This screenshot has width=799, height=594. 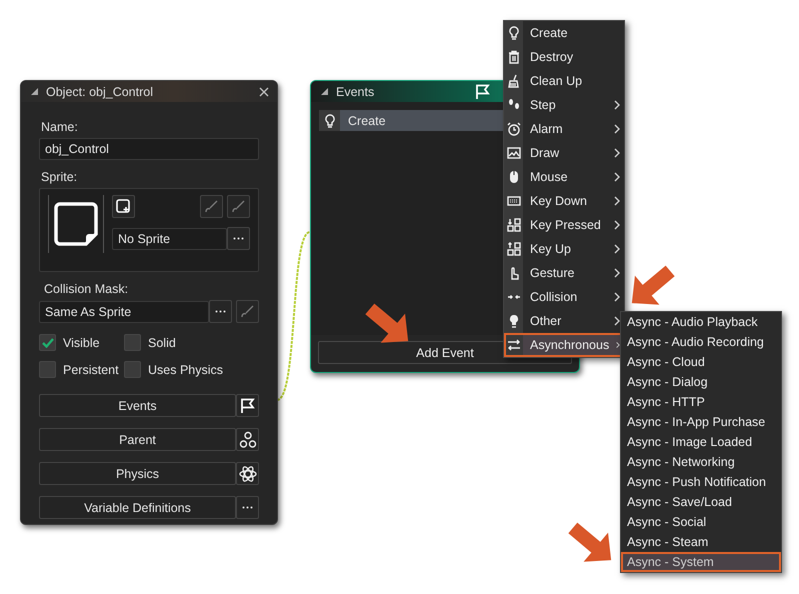 What do you see at coordinates (513, 153) in the screenshot?
I see `image-icon` at bounding box center [513, 153].